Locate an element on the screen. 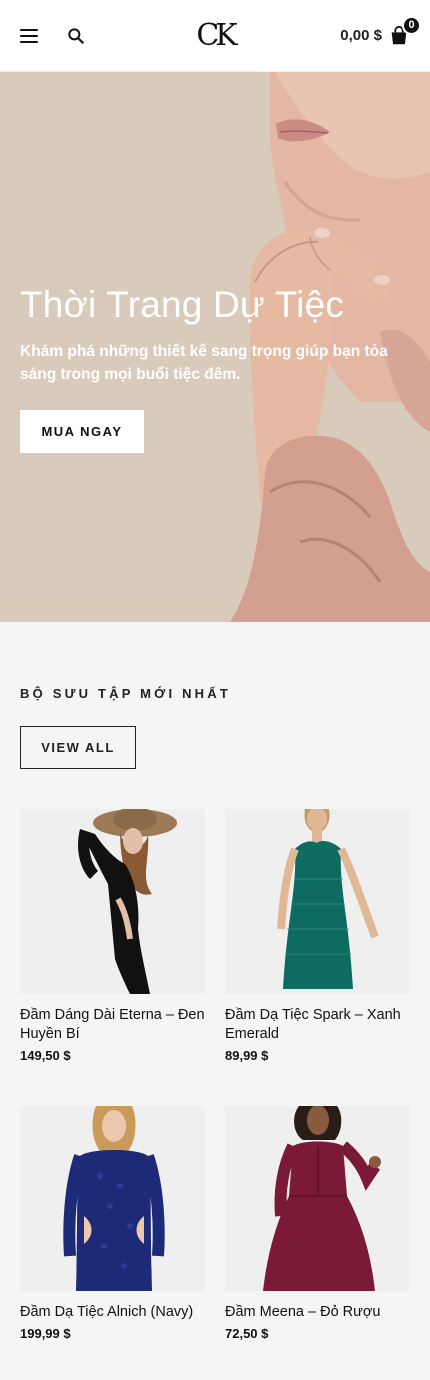 The width and height of the screenshot is (430, 1380). product-photo-emerald-dress is located at coordinates (317, 901).